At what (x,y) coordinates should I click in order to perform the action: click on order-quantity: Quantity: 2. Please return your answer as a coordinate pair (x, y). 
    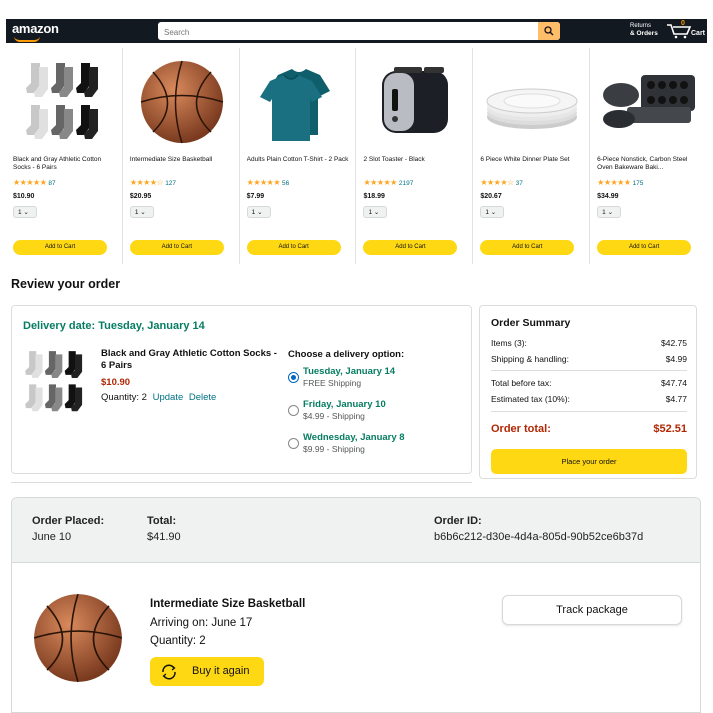
    Looking at the image, I should click on (178, 641).